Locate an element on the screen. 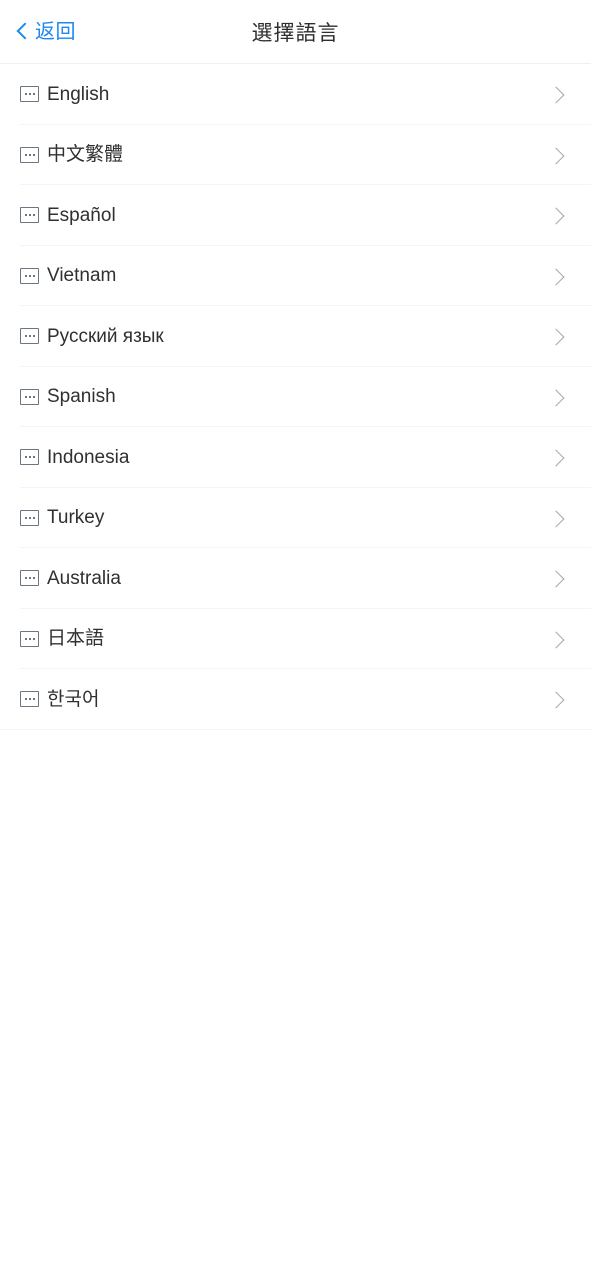 The image size is (591, 1283). list-item-label: Indonesia is located at coordinates (88, 457).